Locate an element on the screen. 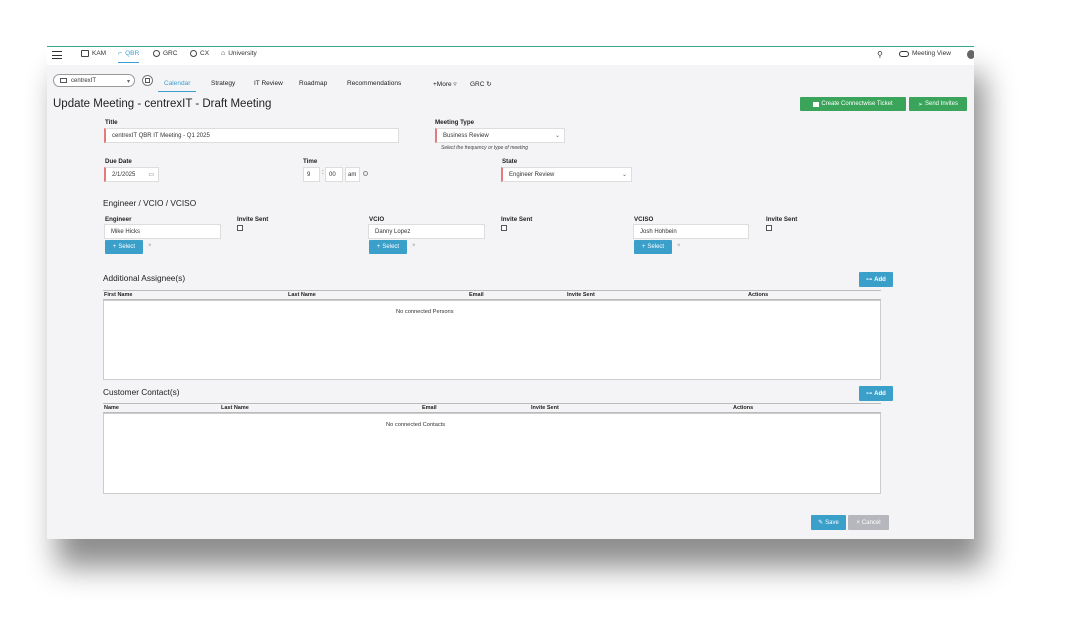 The image size is (1069, 634). cancel-button: × Cancel is located at coordinates (868, 522).